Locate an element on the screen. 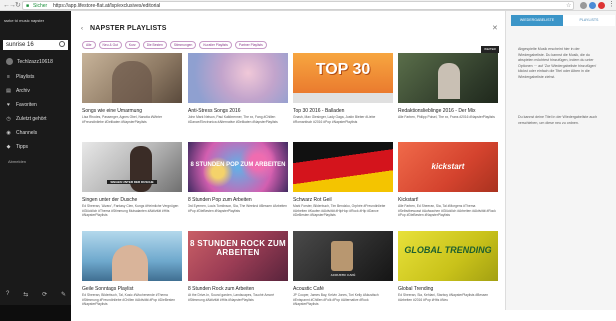  cover-text: kickstart is located at coordinates (448, 166).